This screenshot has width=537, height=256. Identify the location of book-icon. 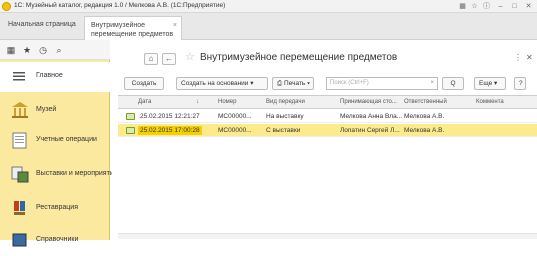
(19, 240).